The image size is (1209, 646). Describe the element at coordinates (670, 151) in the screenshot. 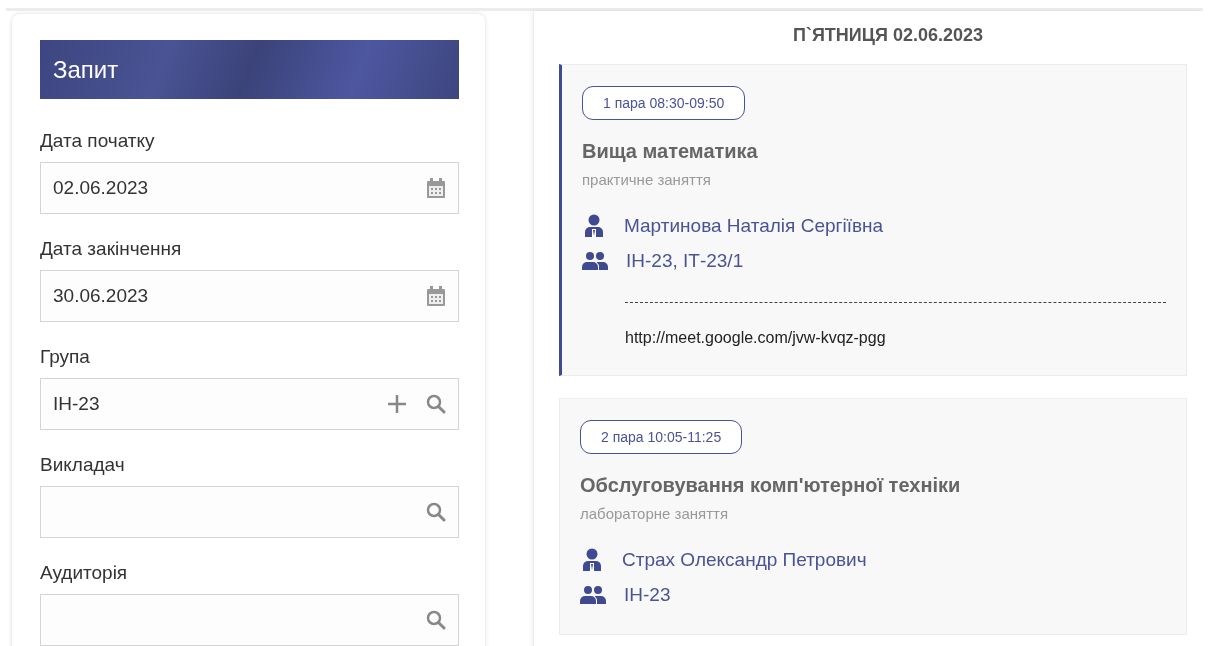

I see `subject-title: Вища математика` at that location.